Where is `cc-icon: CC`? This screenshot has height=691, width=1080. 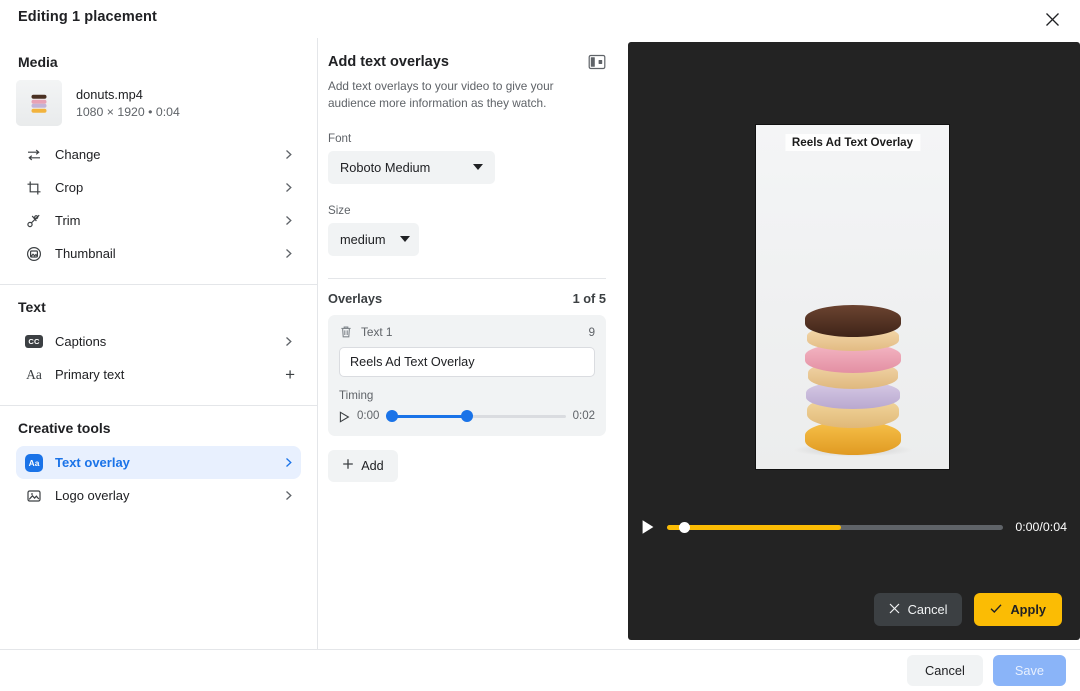 cc-icon: CC is located at coordinates (34, 342).